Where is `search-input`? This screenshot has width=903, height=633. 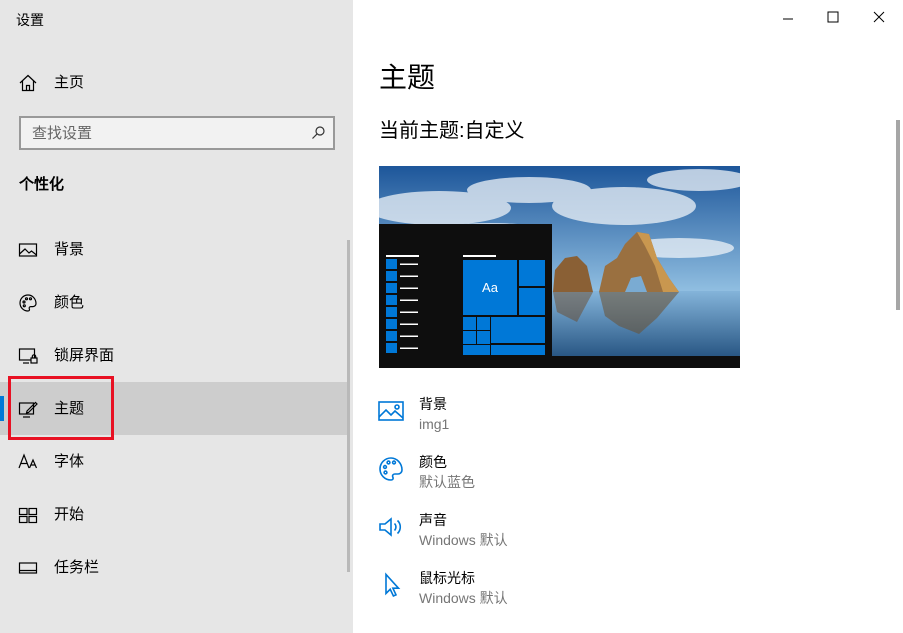 search-input is located at coordinates (161, 133).